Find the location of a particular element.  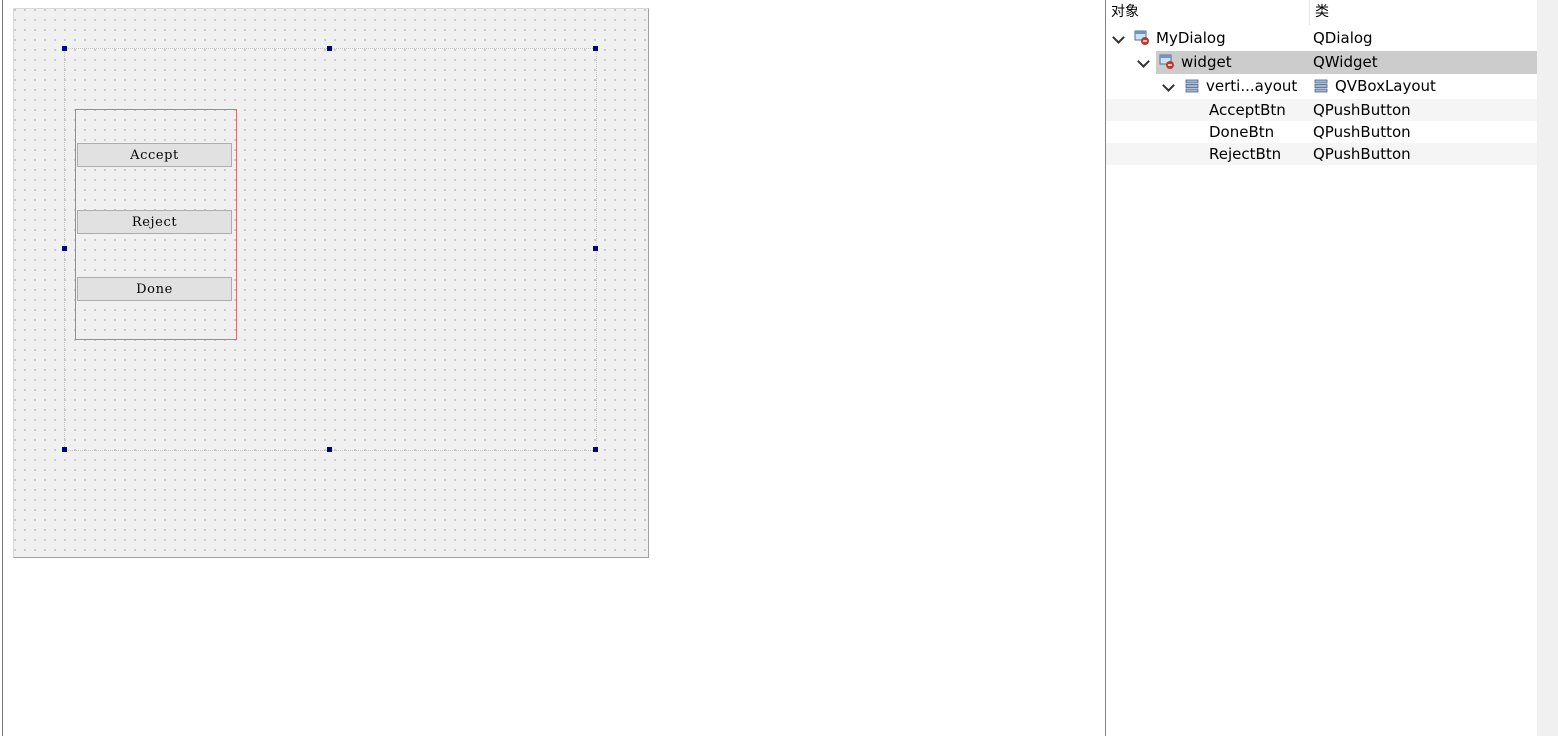

vertical-layout-box: Accept Reject Done is located at coordinates (156, 224).